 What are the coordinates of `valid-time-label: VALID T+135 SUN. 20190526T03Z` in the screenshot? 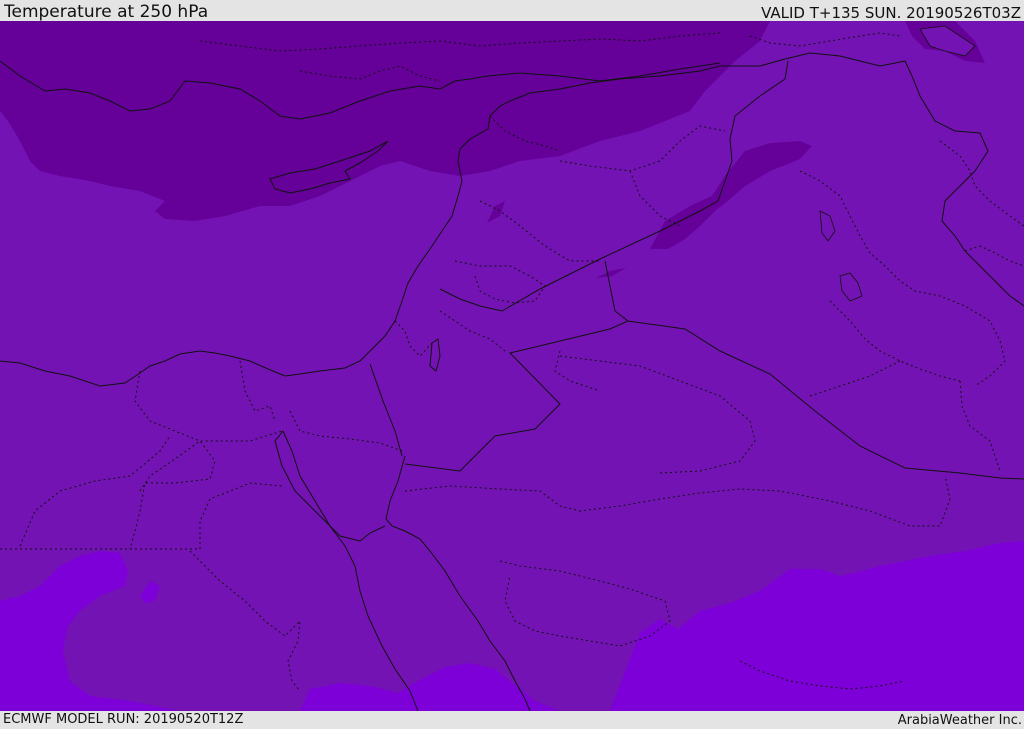 It's located at (891, 13).